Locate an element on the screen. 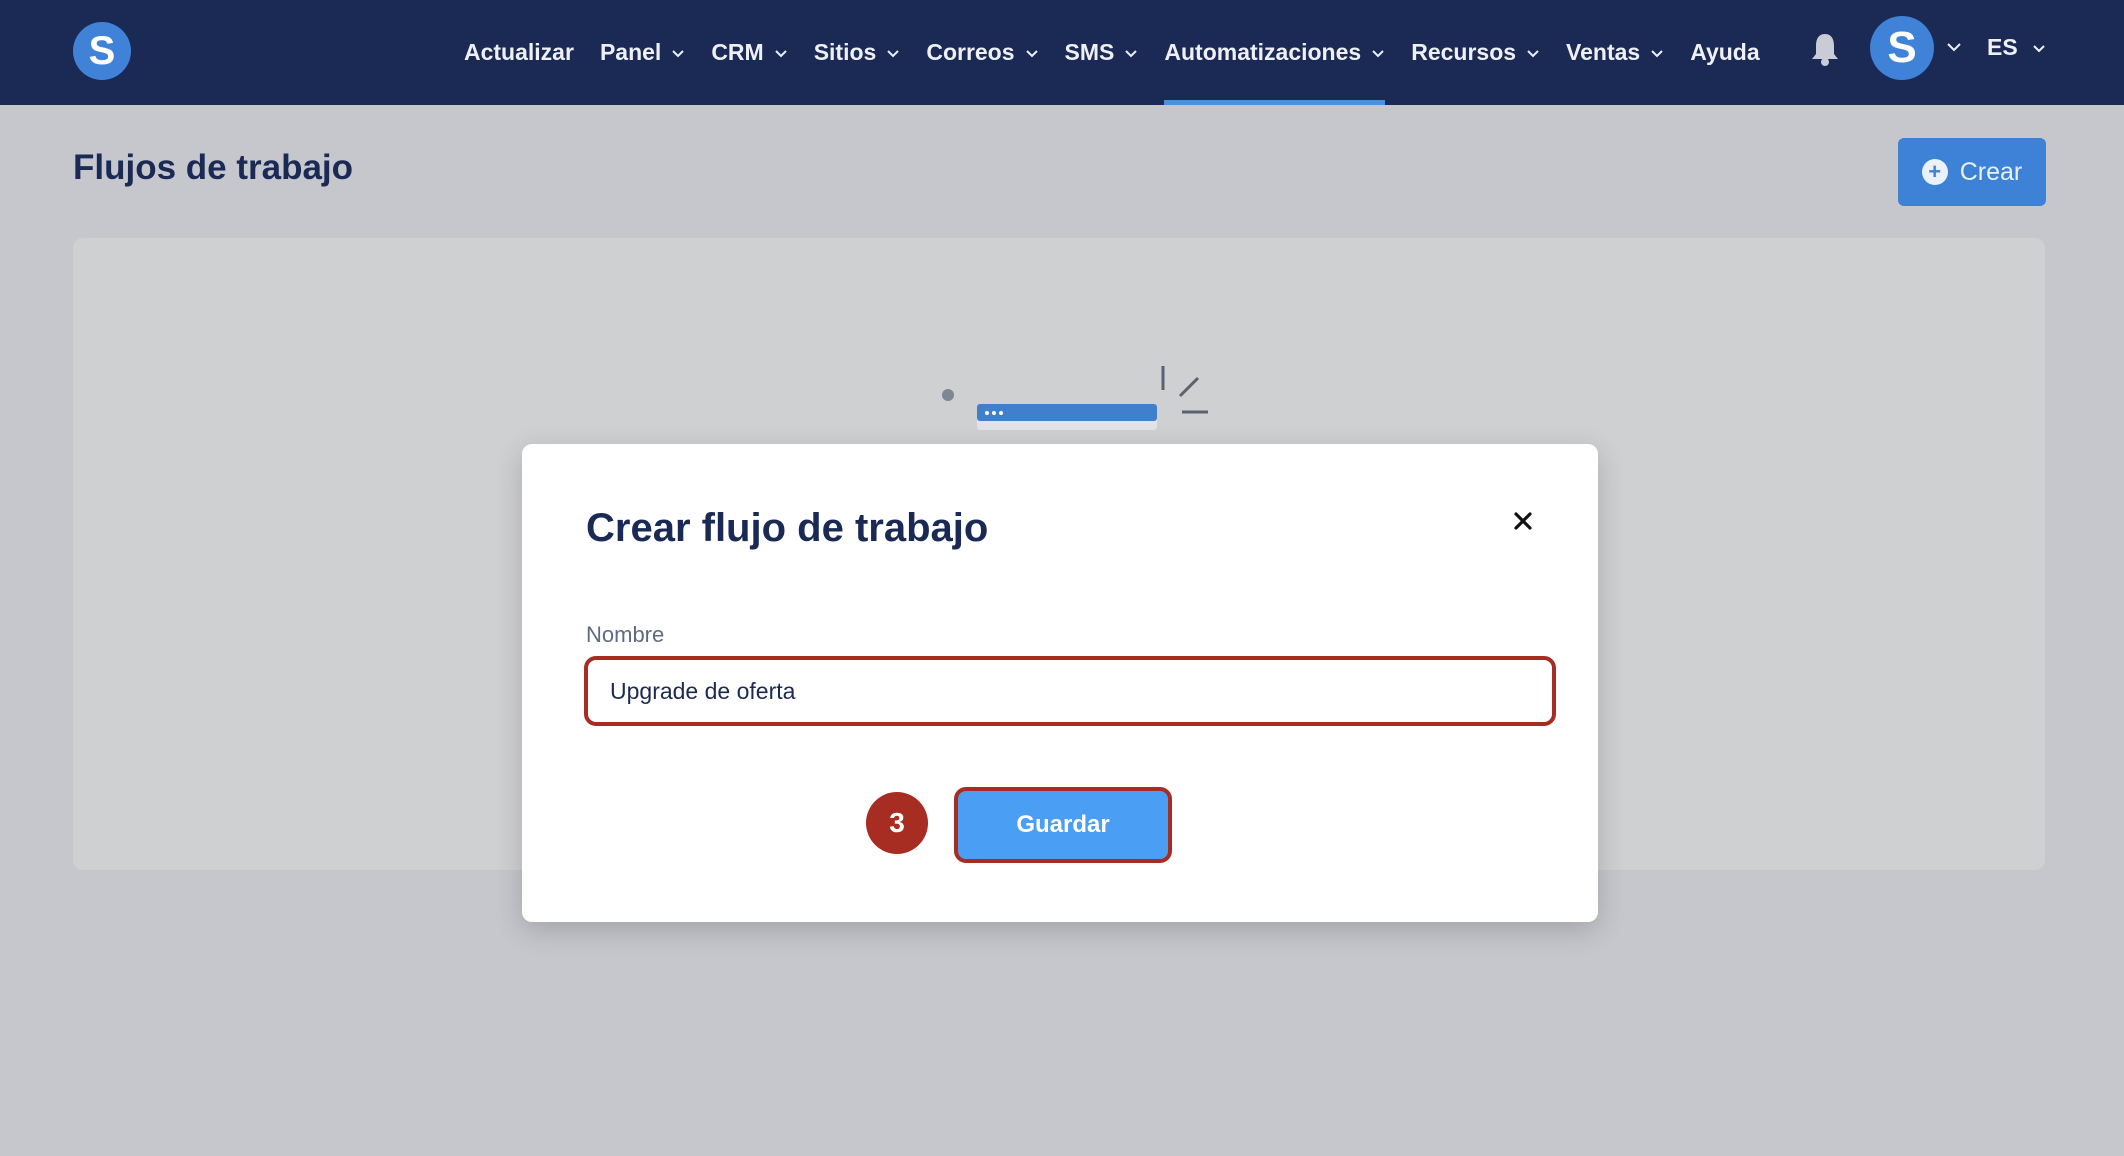 The height and width of the screenshot is (1156, 2124). nav-item-sms: SMS is located at coordinates (1102, 52).